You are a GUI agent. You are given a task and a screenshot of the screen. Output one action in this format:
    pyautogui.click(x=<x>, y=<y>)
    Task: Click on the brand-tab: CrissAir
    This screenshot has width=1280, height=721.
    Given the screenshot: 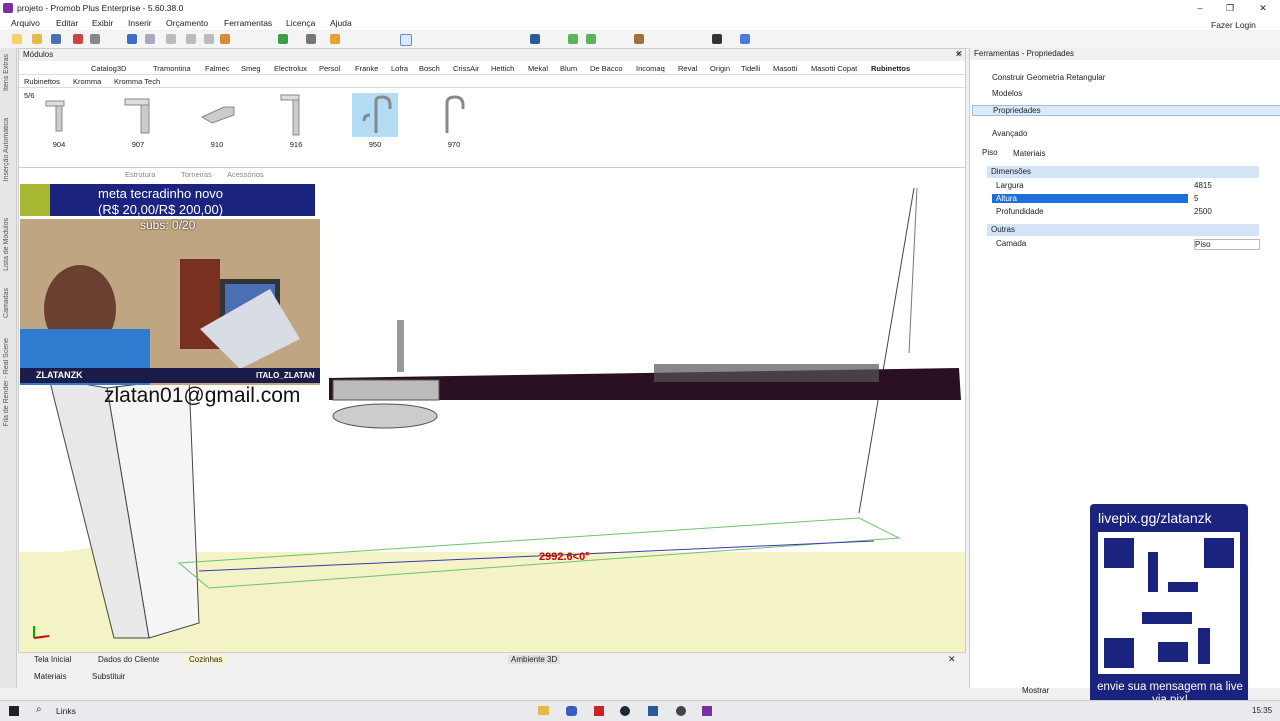 What is the action you would take?
    pyautogui.click(x=466, y=68)
    